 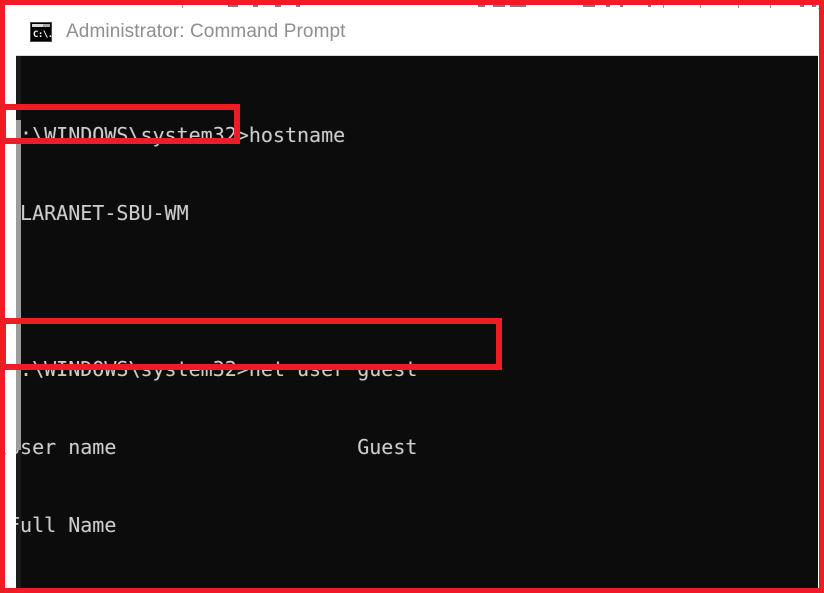 I want to click on background-document-text: ( t y (, so click(x=3, y=259).